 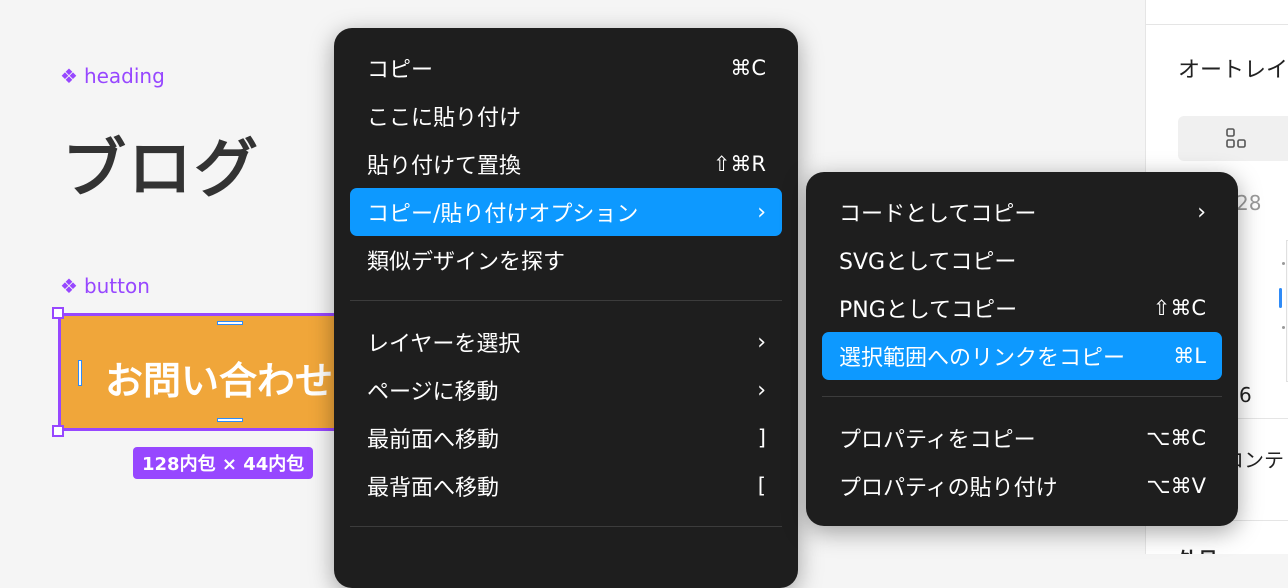 I want to click on submenu-item-copy-as-svg: SVGとしてコピー, so click(x=1022, y=260).